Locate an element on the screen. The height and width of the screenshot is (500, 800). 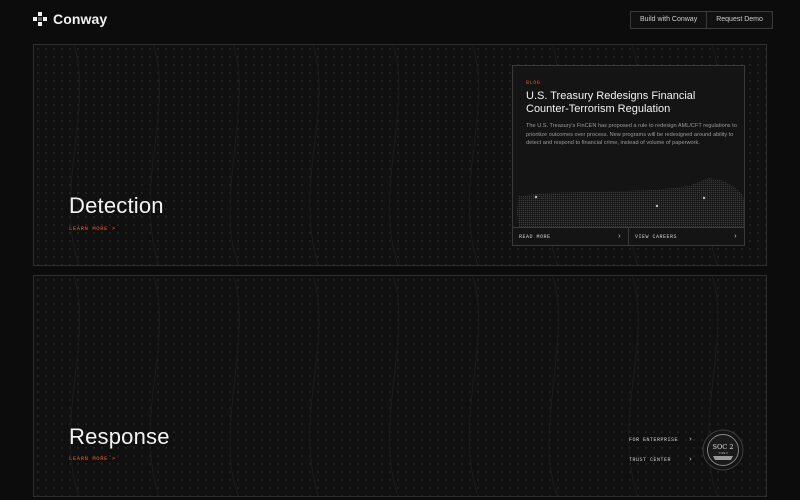
view-careers-button: VIEW CAREERS › is located at coordinates (686, 236).